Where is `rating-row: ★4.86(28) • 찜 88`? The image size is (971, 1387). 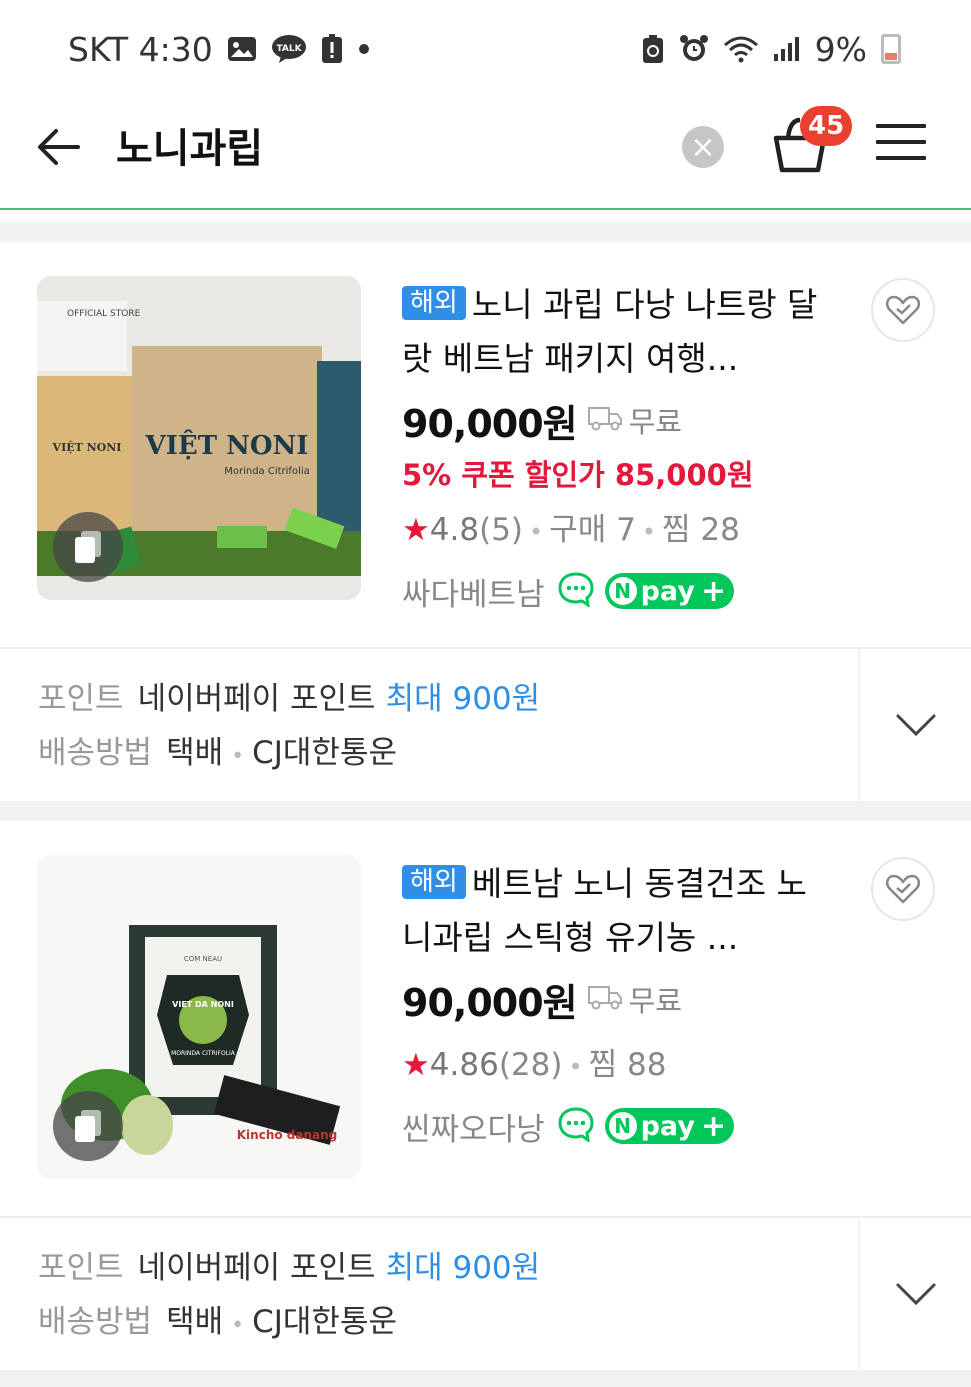 rating-row: ★4.86(28) • 찜 88 is located at coordinates (617, 1065).